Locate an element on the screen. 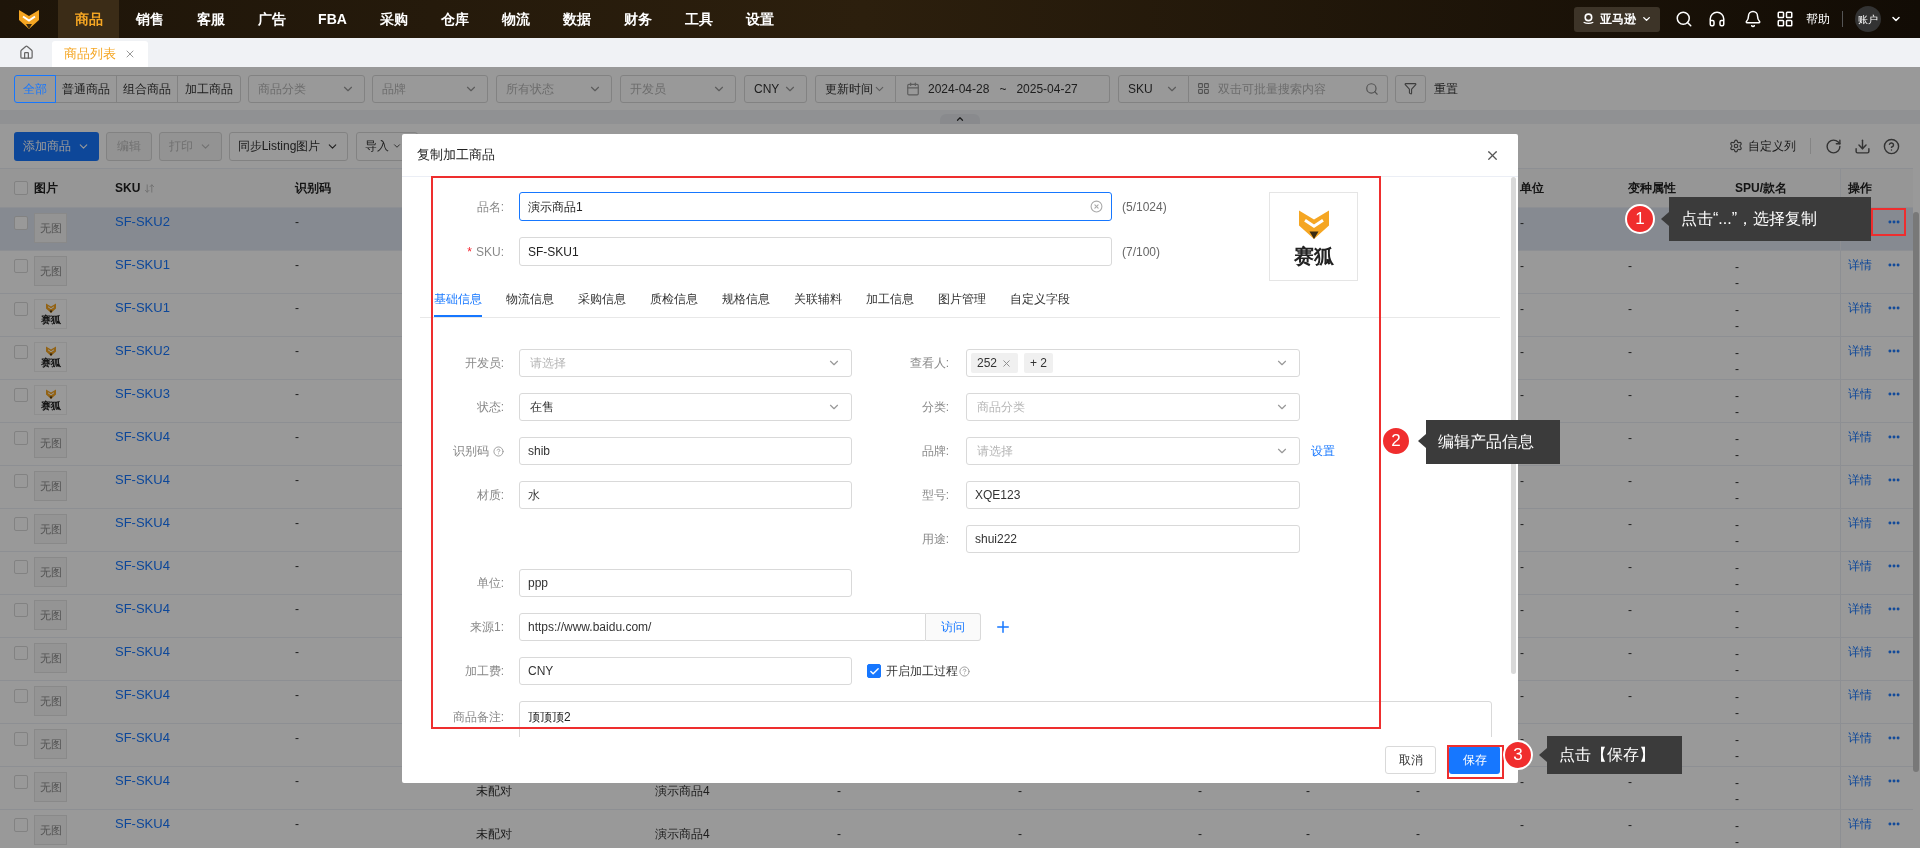 This screenshot has height=848, width=1920. sort-icon is located at coordinates (150, 188).